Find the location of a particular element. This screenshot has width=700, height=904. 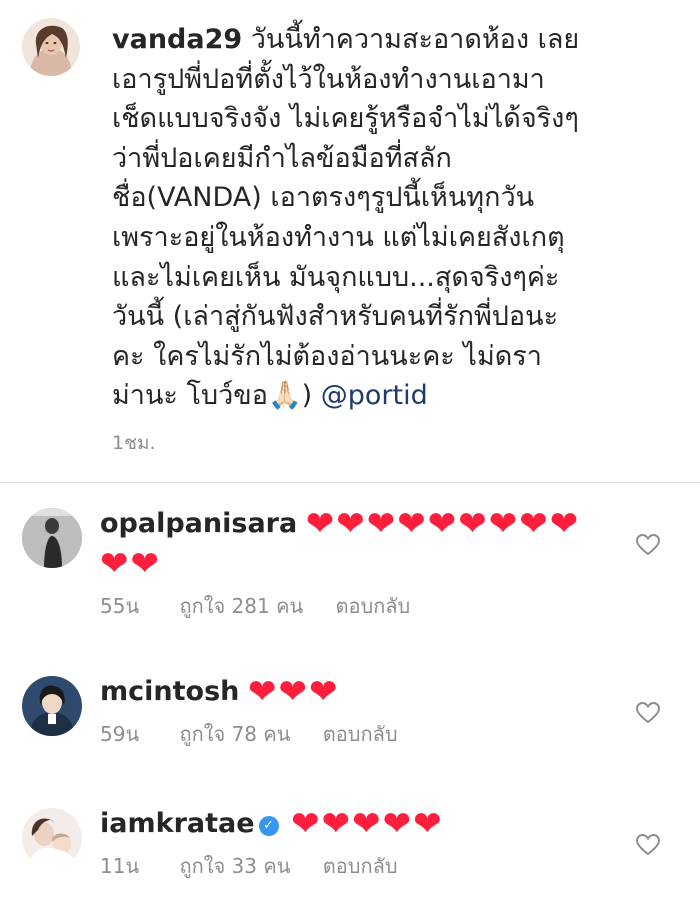

comment-likes-count: ถูกใจ 33 คน is located at coordinates (234, 866).